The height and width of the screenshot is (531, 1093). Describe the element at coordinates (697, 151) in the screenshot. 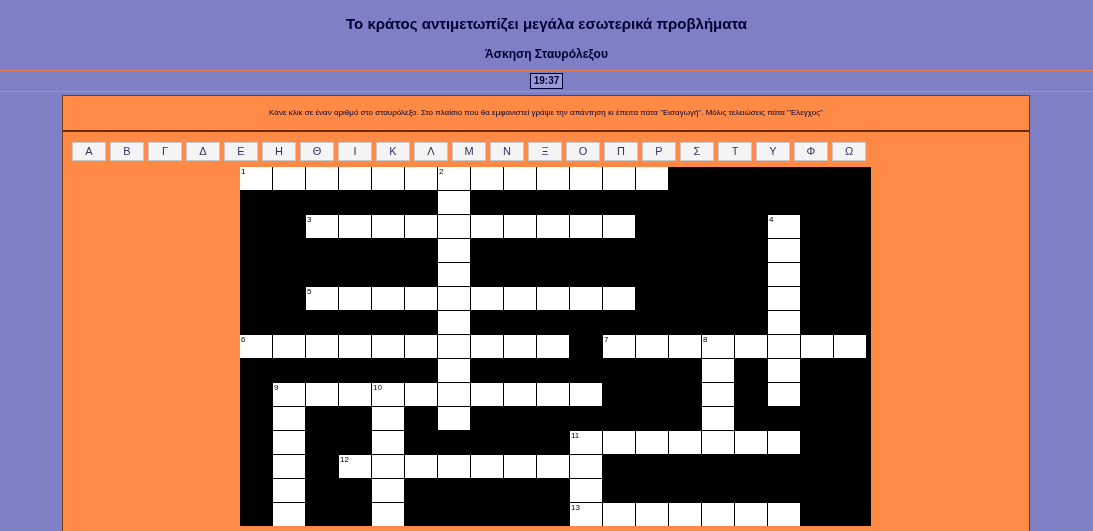

I see `letter-button: Σ` at that location.